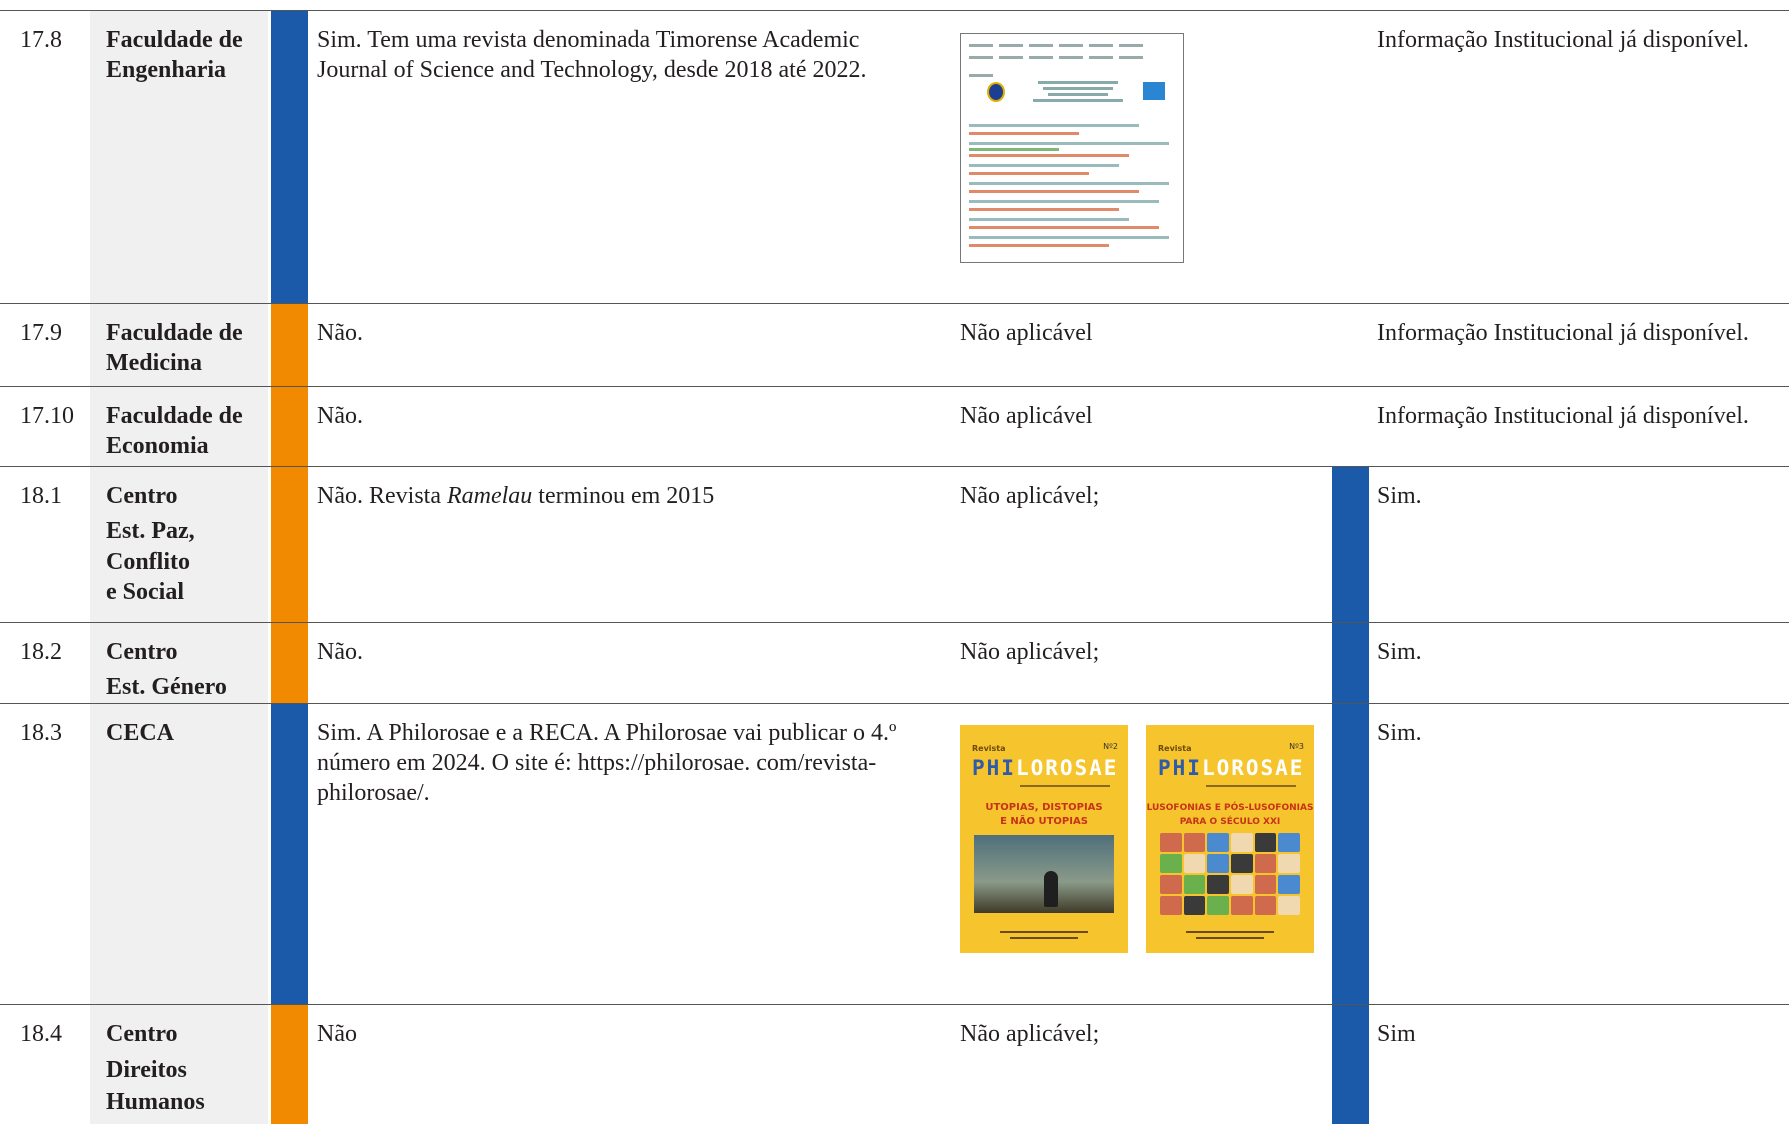  Describe the element at coordinates (41, 496) in the screenshot. I see `row-number: 18.1` at that location.